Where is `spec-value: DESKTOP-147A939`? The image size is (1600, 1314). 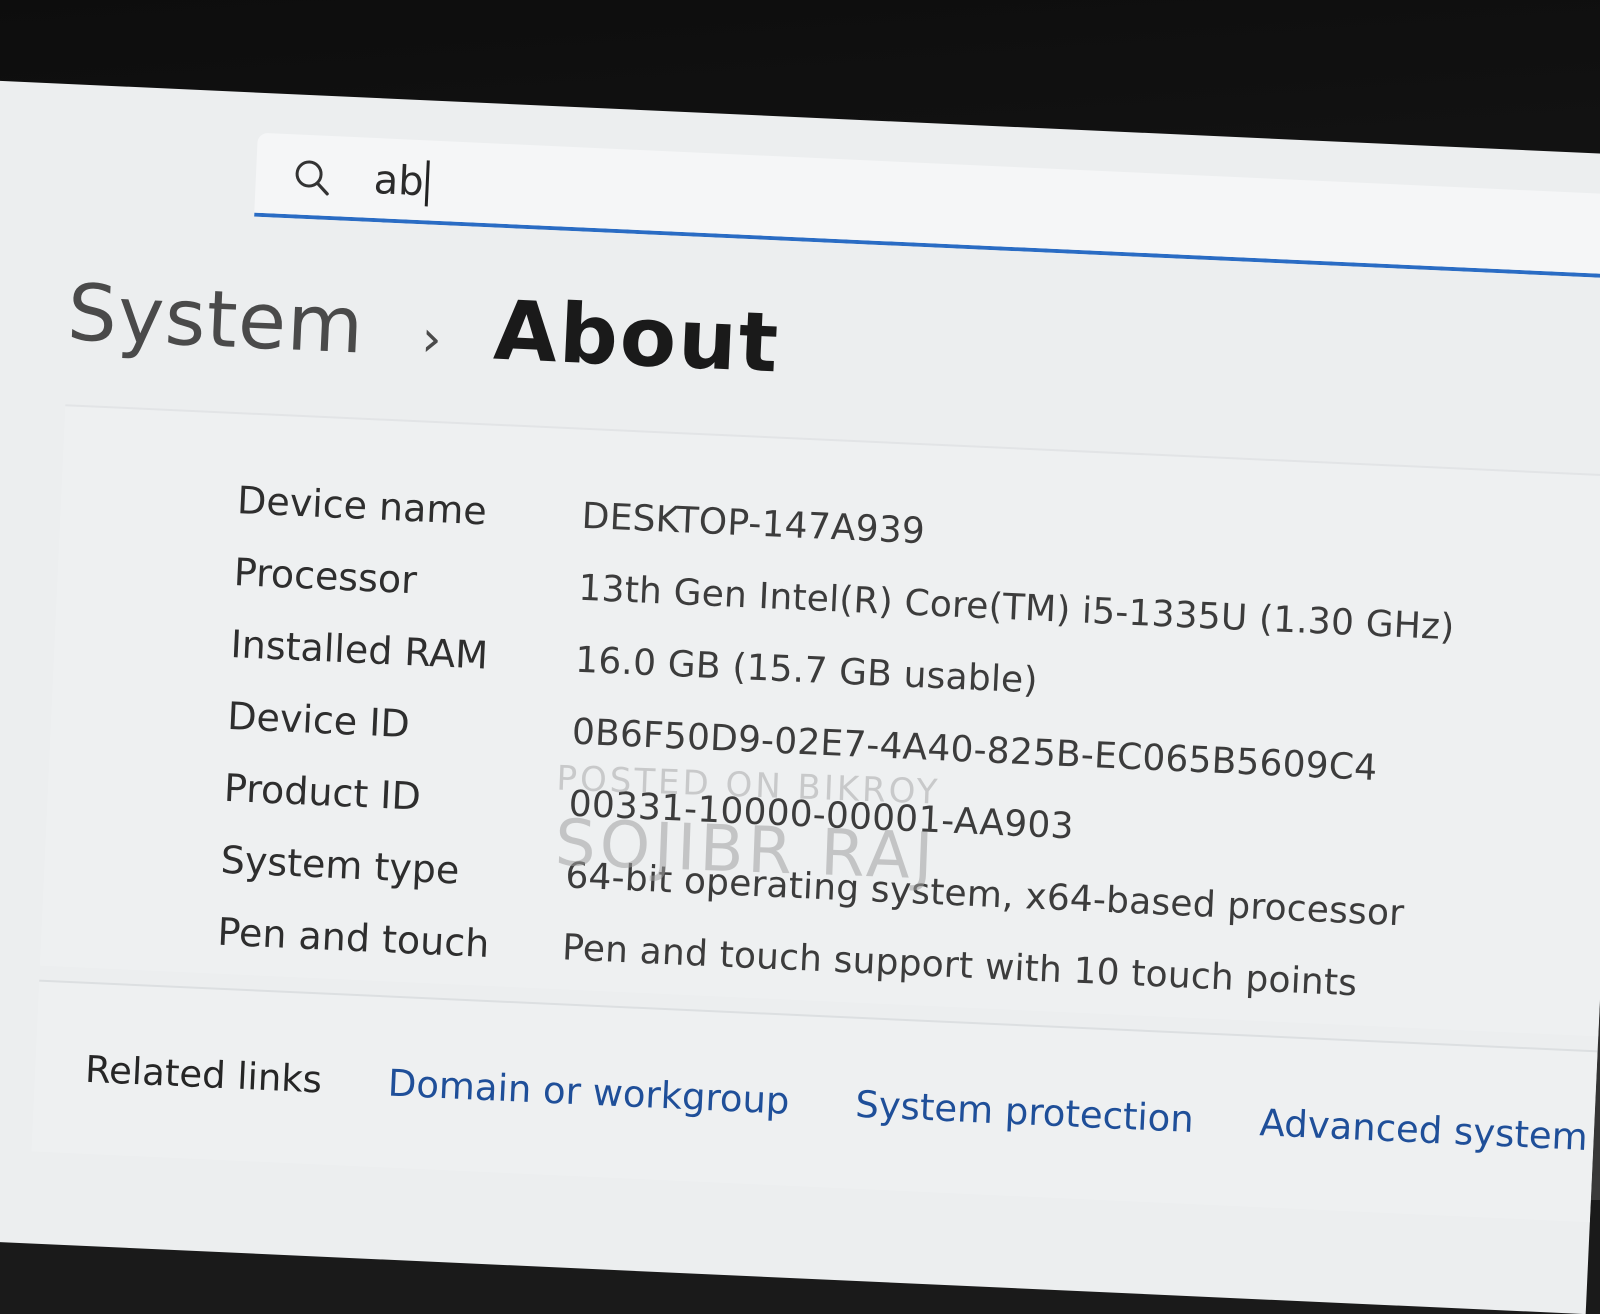 spec-value: DESKTOP-147A939 is located at coordinates (753, 523).